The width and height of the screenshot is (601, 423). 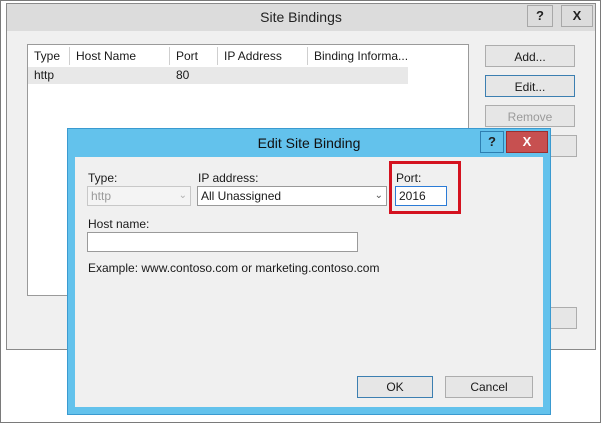 What do you see at coordinates (263, 56) in the screenshot?
I see `column-header-ip-address: IP Address` at bounding box center [263, 56].